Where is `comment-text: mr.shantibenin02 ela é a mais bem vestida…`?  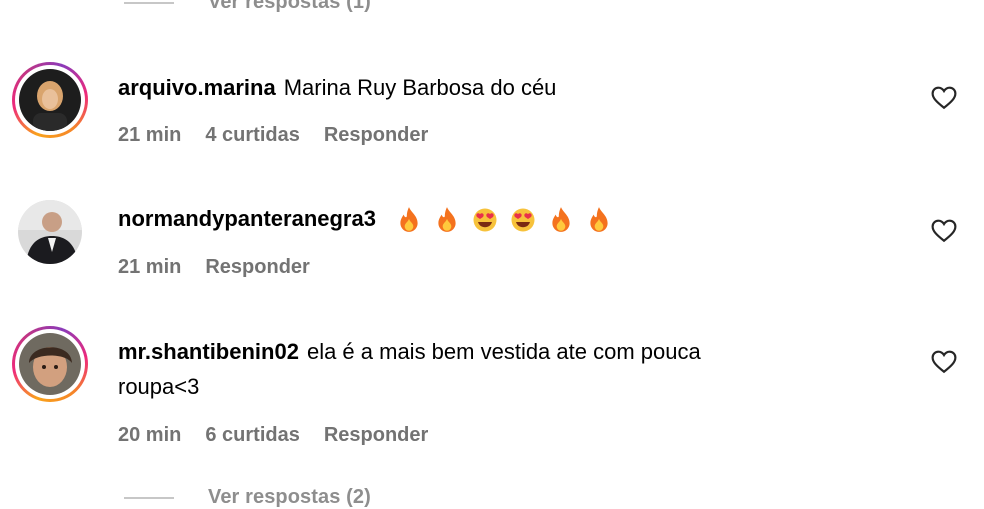
comment-text: mr.shantibenin02 ela é a mais bem vestida… is located at coordinates (409, 352).